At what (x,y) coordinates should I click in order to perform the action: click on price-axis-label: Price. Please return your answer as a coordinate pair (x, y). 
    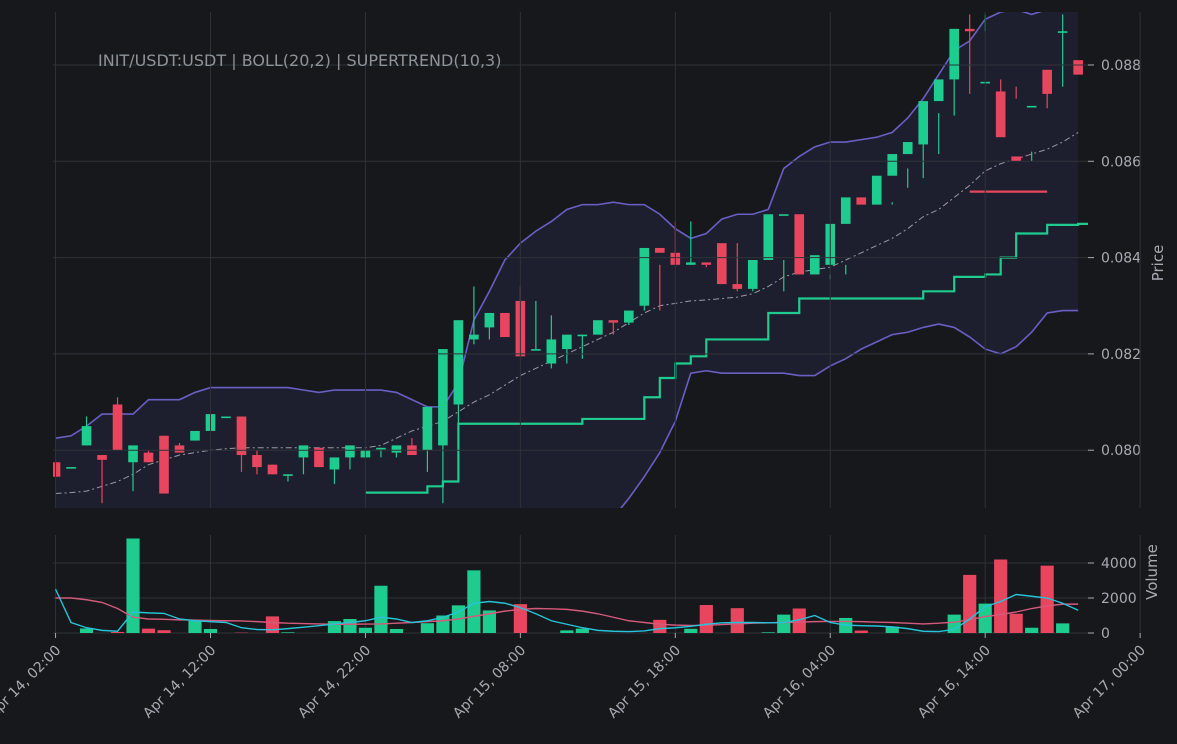
    Looking at the image, I should click on (1158, 263).